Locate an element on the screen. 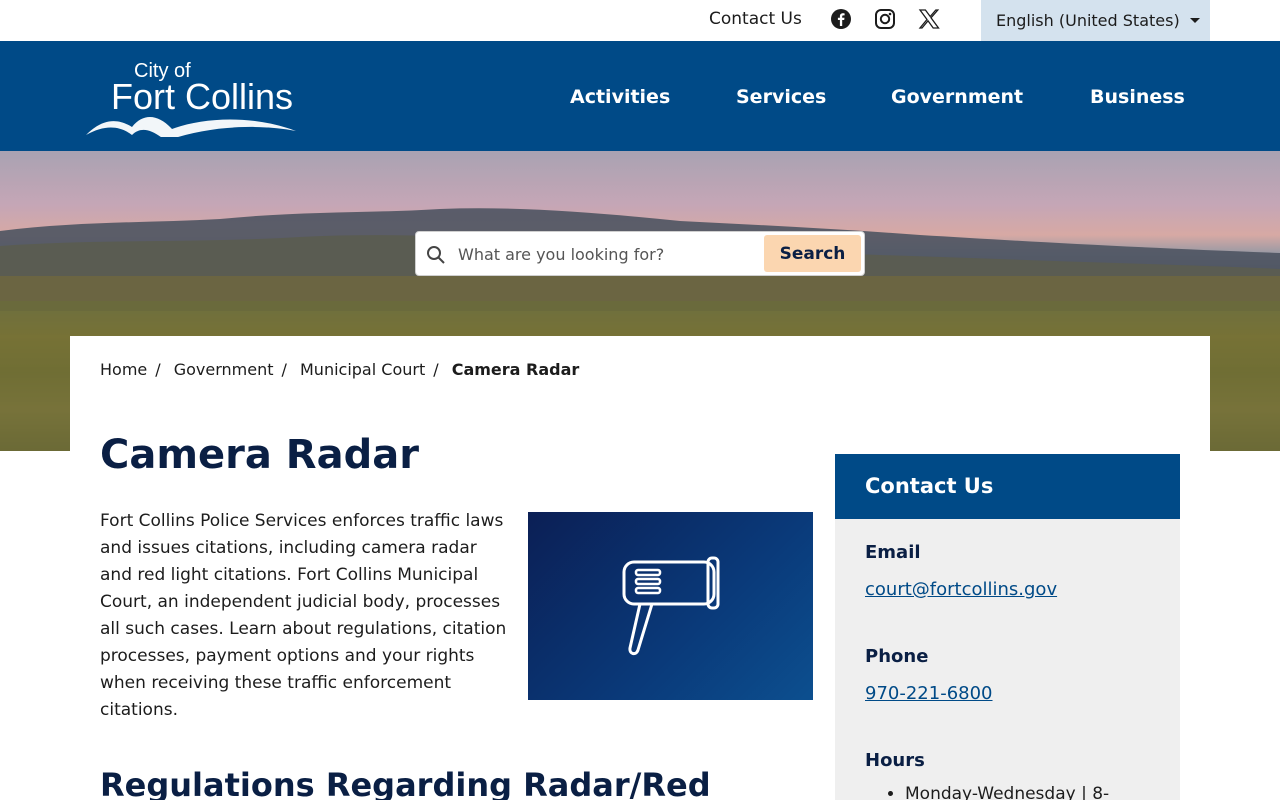 Image resolution: width=1280 pixels, height=800 pixels. utility-bar: Contact Us English (United States) is located at coordinates (640, 20).